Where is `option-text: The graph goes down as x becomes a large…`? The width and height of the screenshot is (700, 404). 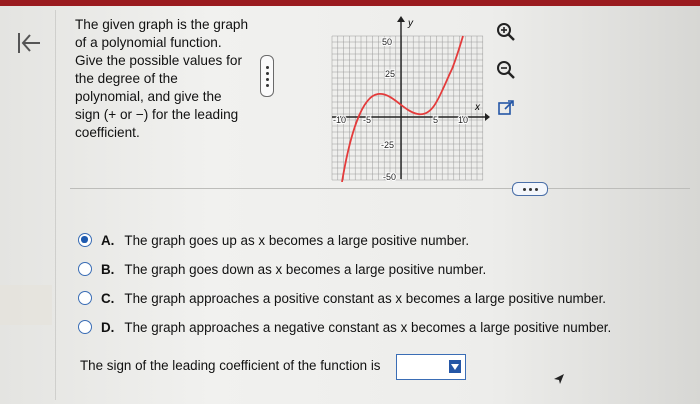 option-text: The graph goes down as x becomes a large… is located at coordinates (305, 269).